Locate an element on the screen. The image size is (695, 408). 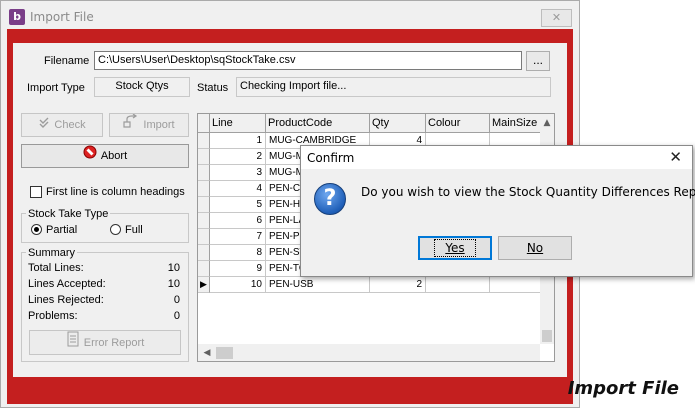
check-icon is located at coordinates (44, 125).